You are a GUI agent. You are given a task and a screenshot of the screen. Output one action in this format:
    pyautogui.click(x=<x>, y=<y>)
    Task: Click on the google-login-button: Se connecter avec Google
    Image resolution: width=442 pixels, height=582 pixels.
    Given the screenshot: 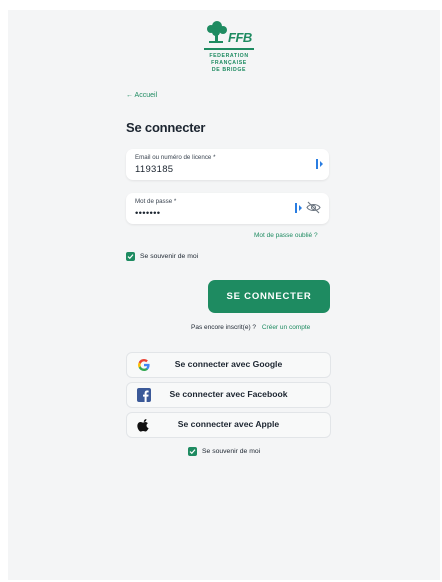 What is the action you would take?
    pyautogui.click(x=228, y=365)
    